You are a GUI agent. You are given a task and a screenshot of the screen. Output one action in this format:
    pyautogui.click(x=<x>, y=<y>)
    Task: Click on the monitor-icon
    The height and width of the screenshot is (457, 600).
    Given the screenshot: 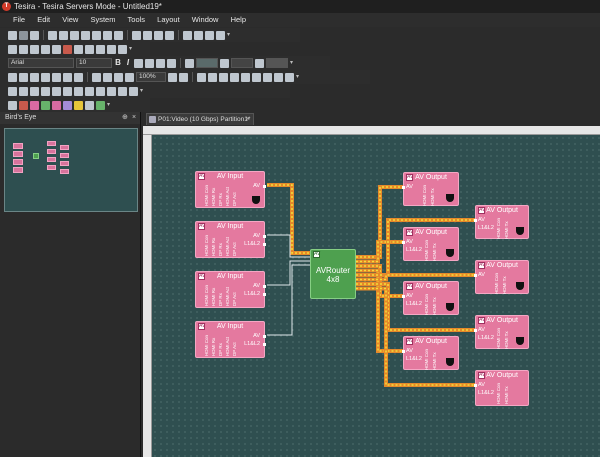 What is the action you would take?
    pyautogui.click(x=12, y=49)
    